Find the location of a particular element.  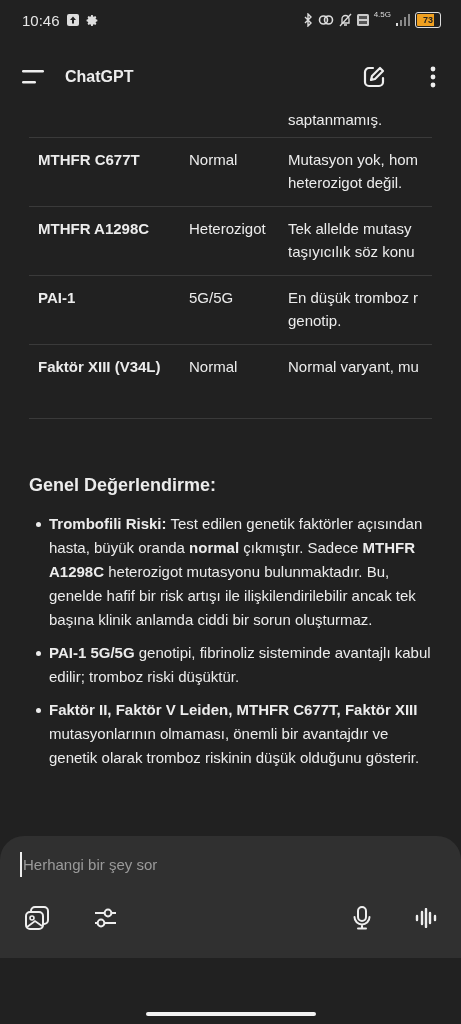

microphone-icon is located at coordinates (362, 918).